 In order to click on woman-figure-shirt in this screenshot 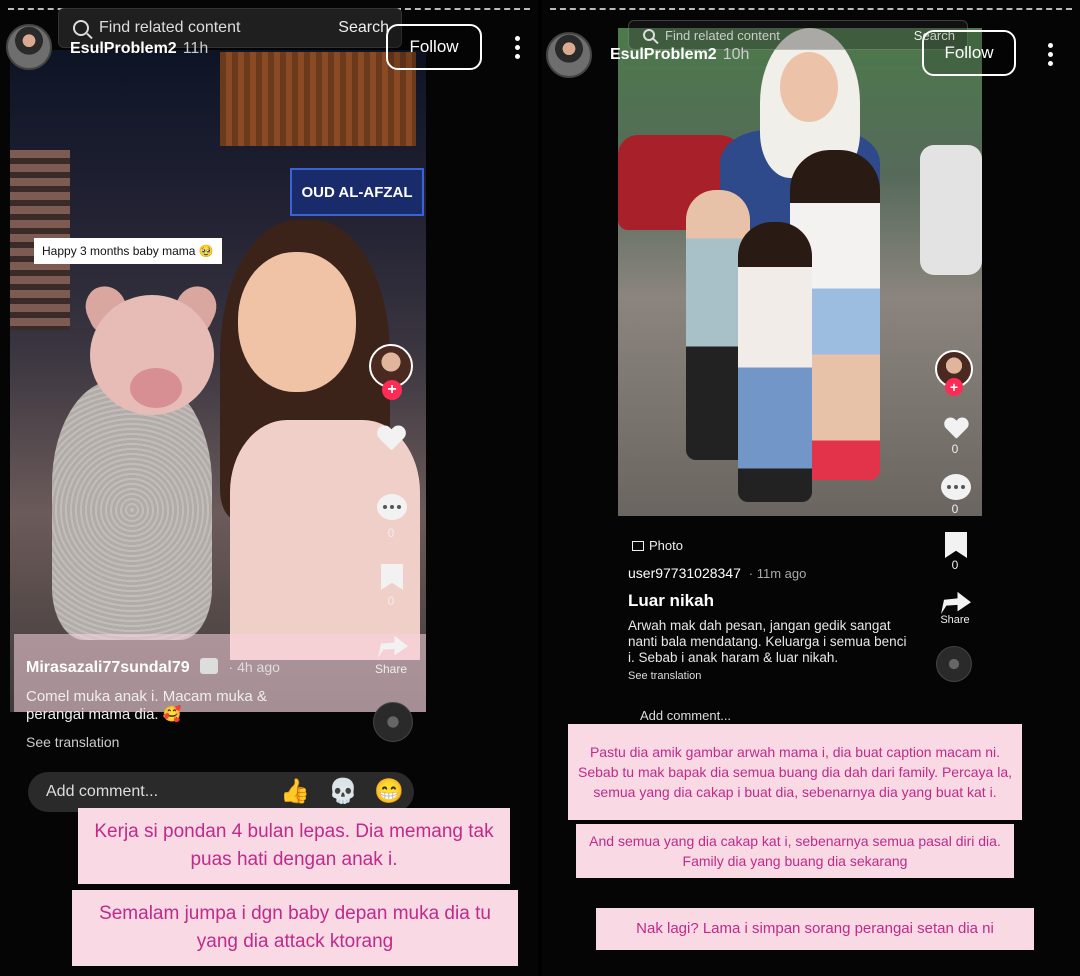, I will do `click(325, 540)`.